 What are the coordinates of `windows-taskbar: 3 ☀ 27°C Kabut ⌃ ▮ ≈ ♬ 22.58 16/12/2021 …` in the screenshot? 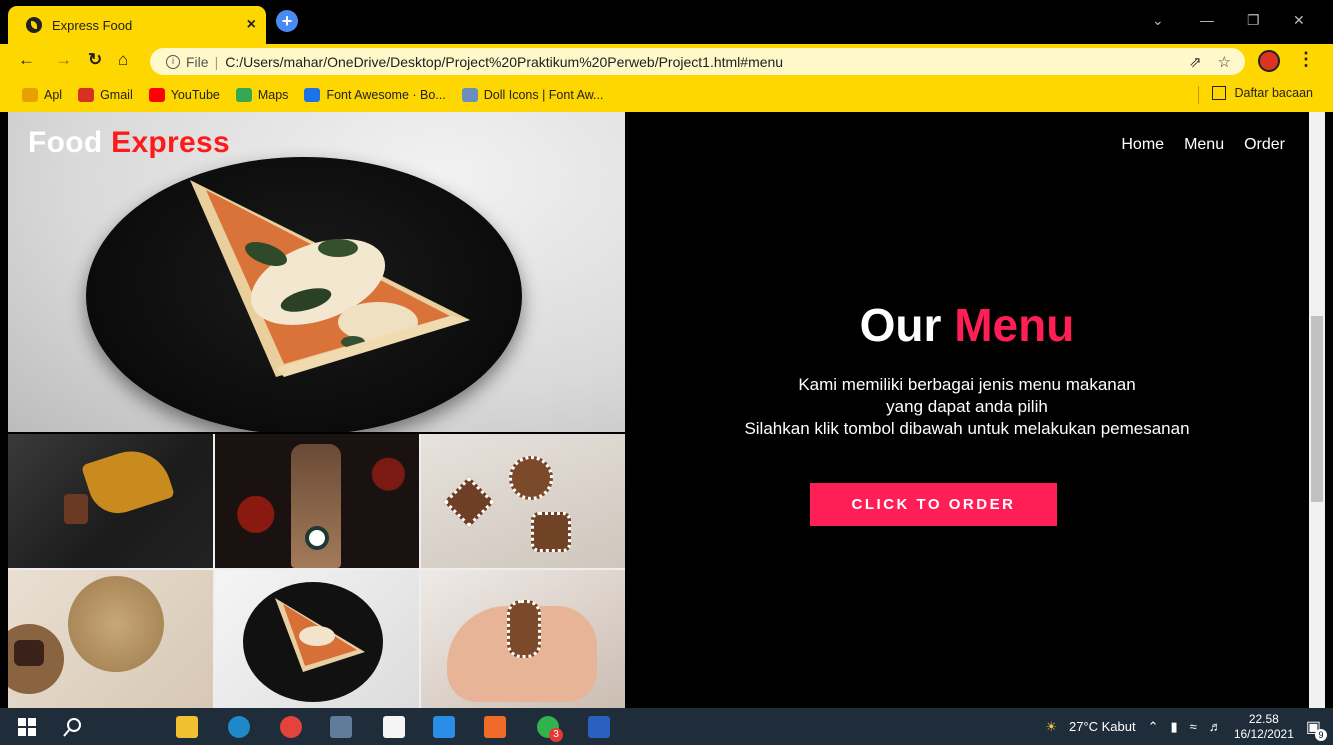 It's located at (666, 726).